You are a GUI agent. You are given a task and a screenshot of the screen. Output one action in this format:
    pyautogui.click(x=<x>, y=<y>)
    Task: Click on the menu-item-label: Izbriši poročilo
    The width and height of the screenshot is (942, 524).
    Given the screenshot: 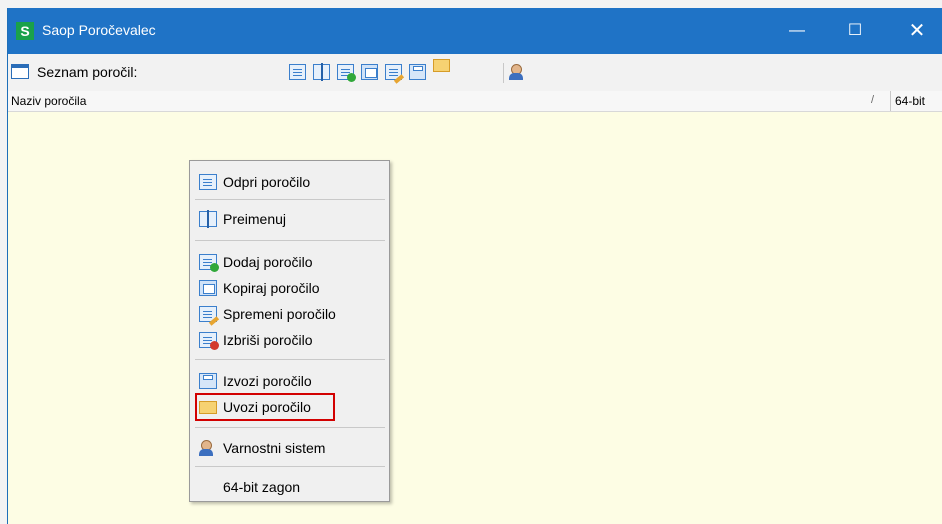 What is the action you would take?
    pyautogui.click(x=268, y=340)
    